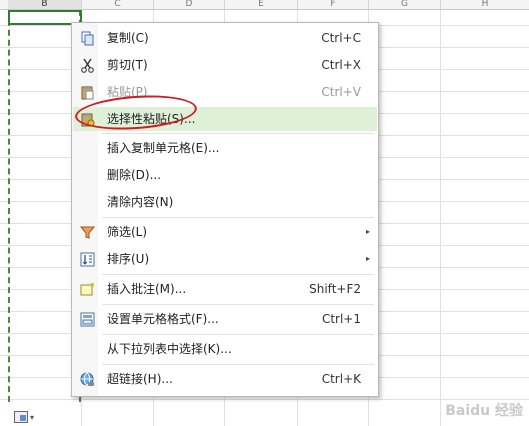  Describe the element at coordinates (127, 65) in the screenshot. I see `menu-item-label: 剪切(T)` at that location.